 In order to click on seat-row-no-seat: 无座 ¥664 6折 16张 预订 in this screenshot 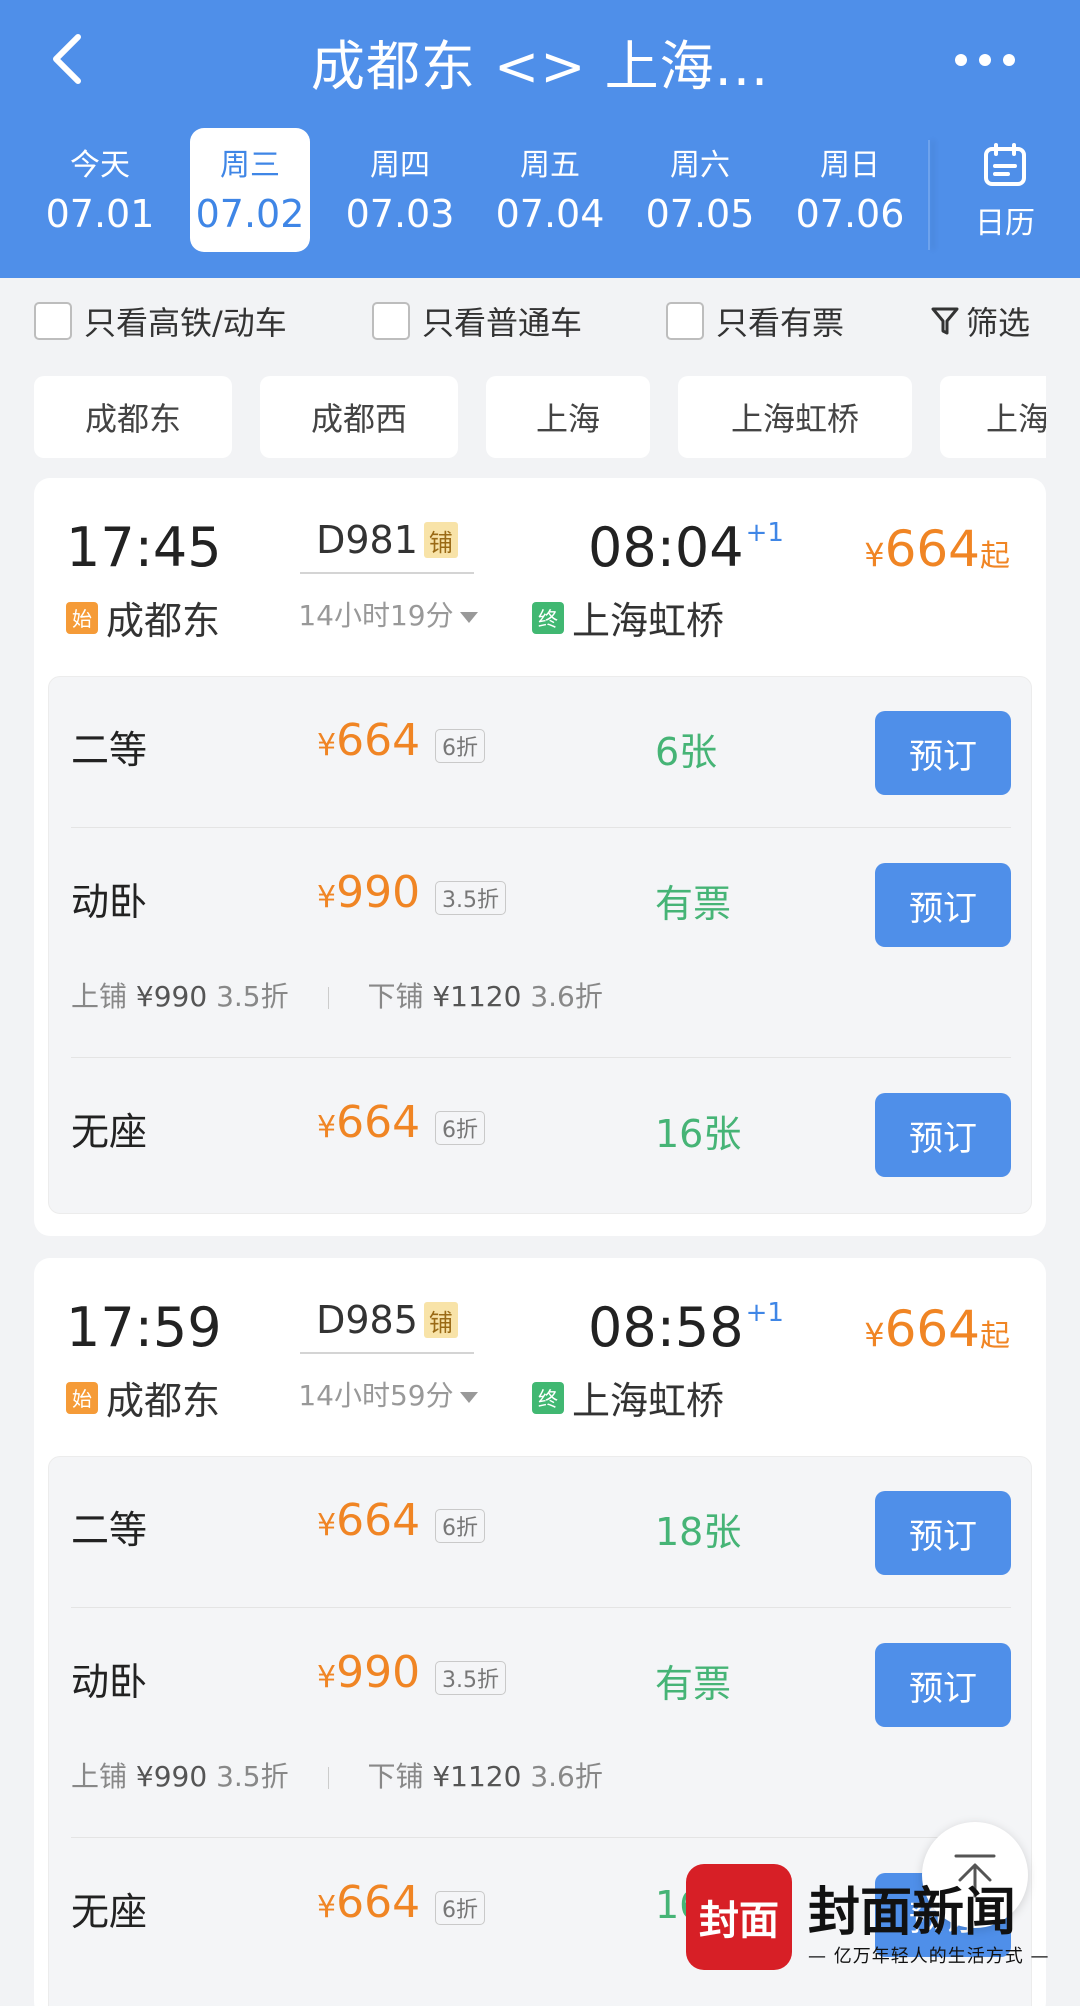, I will do `click(541, 1129)`.